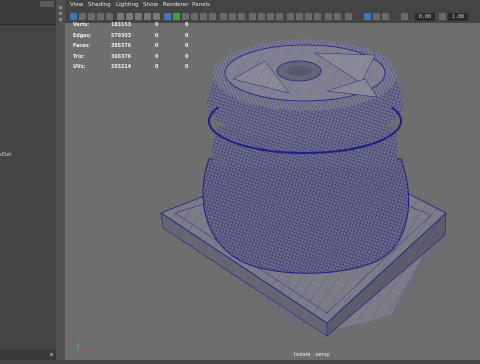 The image size is (480, 364). Describe the element at coordinates (194, 16) in the screenshot. I see `textured-icon` at that location.